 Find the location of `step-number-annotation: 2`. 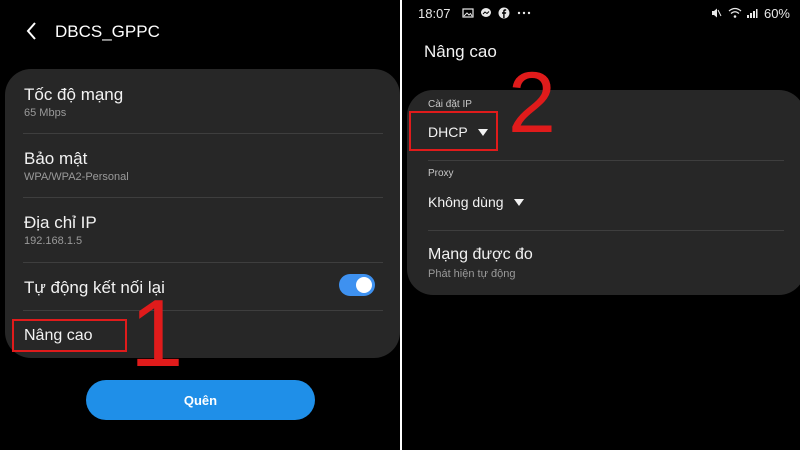

step-number-annotation: 2 is located at coordinates (532, 103).